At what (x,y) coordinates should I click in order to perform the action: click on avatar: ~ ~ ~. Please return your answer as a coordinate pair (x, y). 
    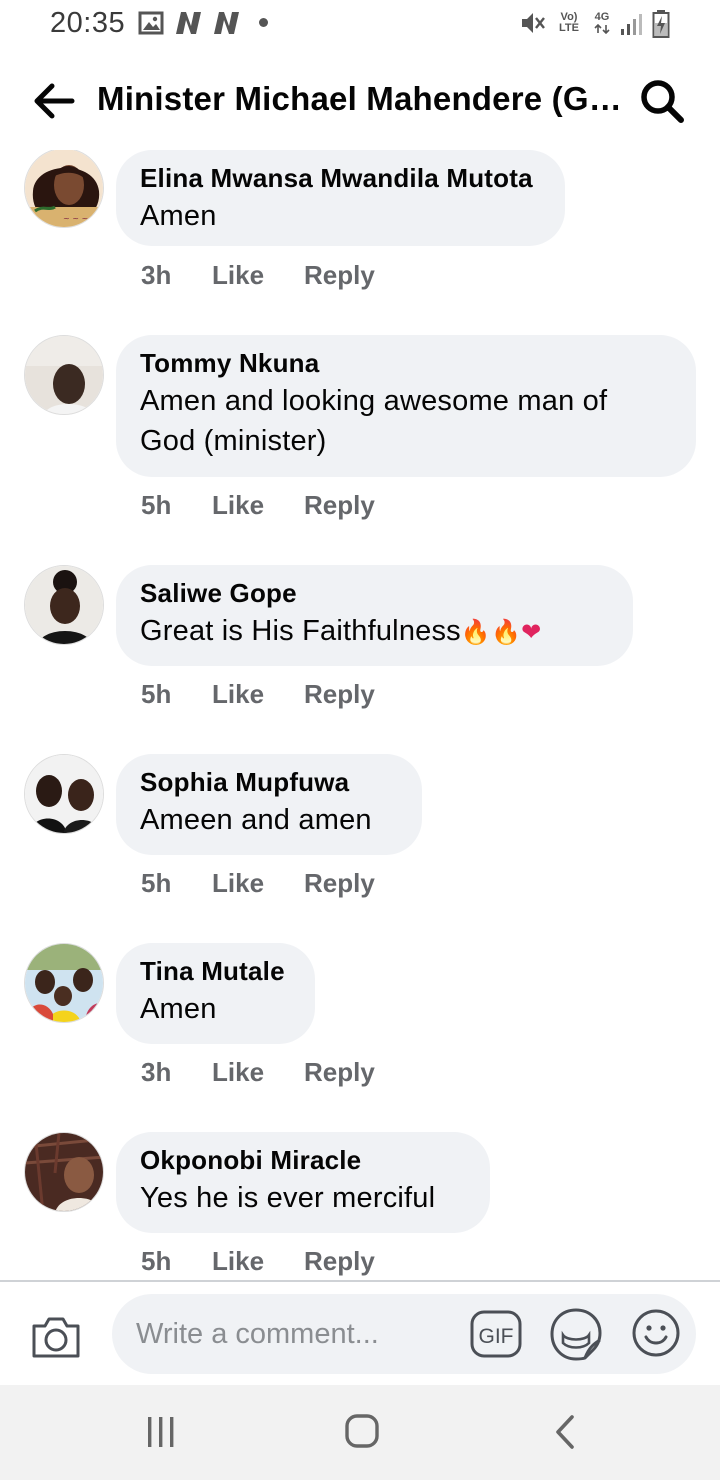
    Looking at the image, I should click on (64, 189).